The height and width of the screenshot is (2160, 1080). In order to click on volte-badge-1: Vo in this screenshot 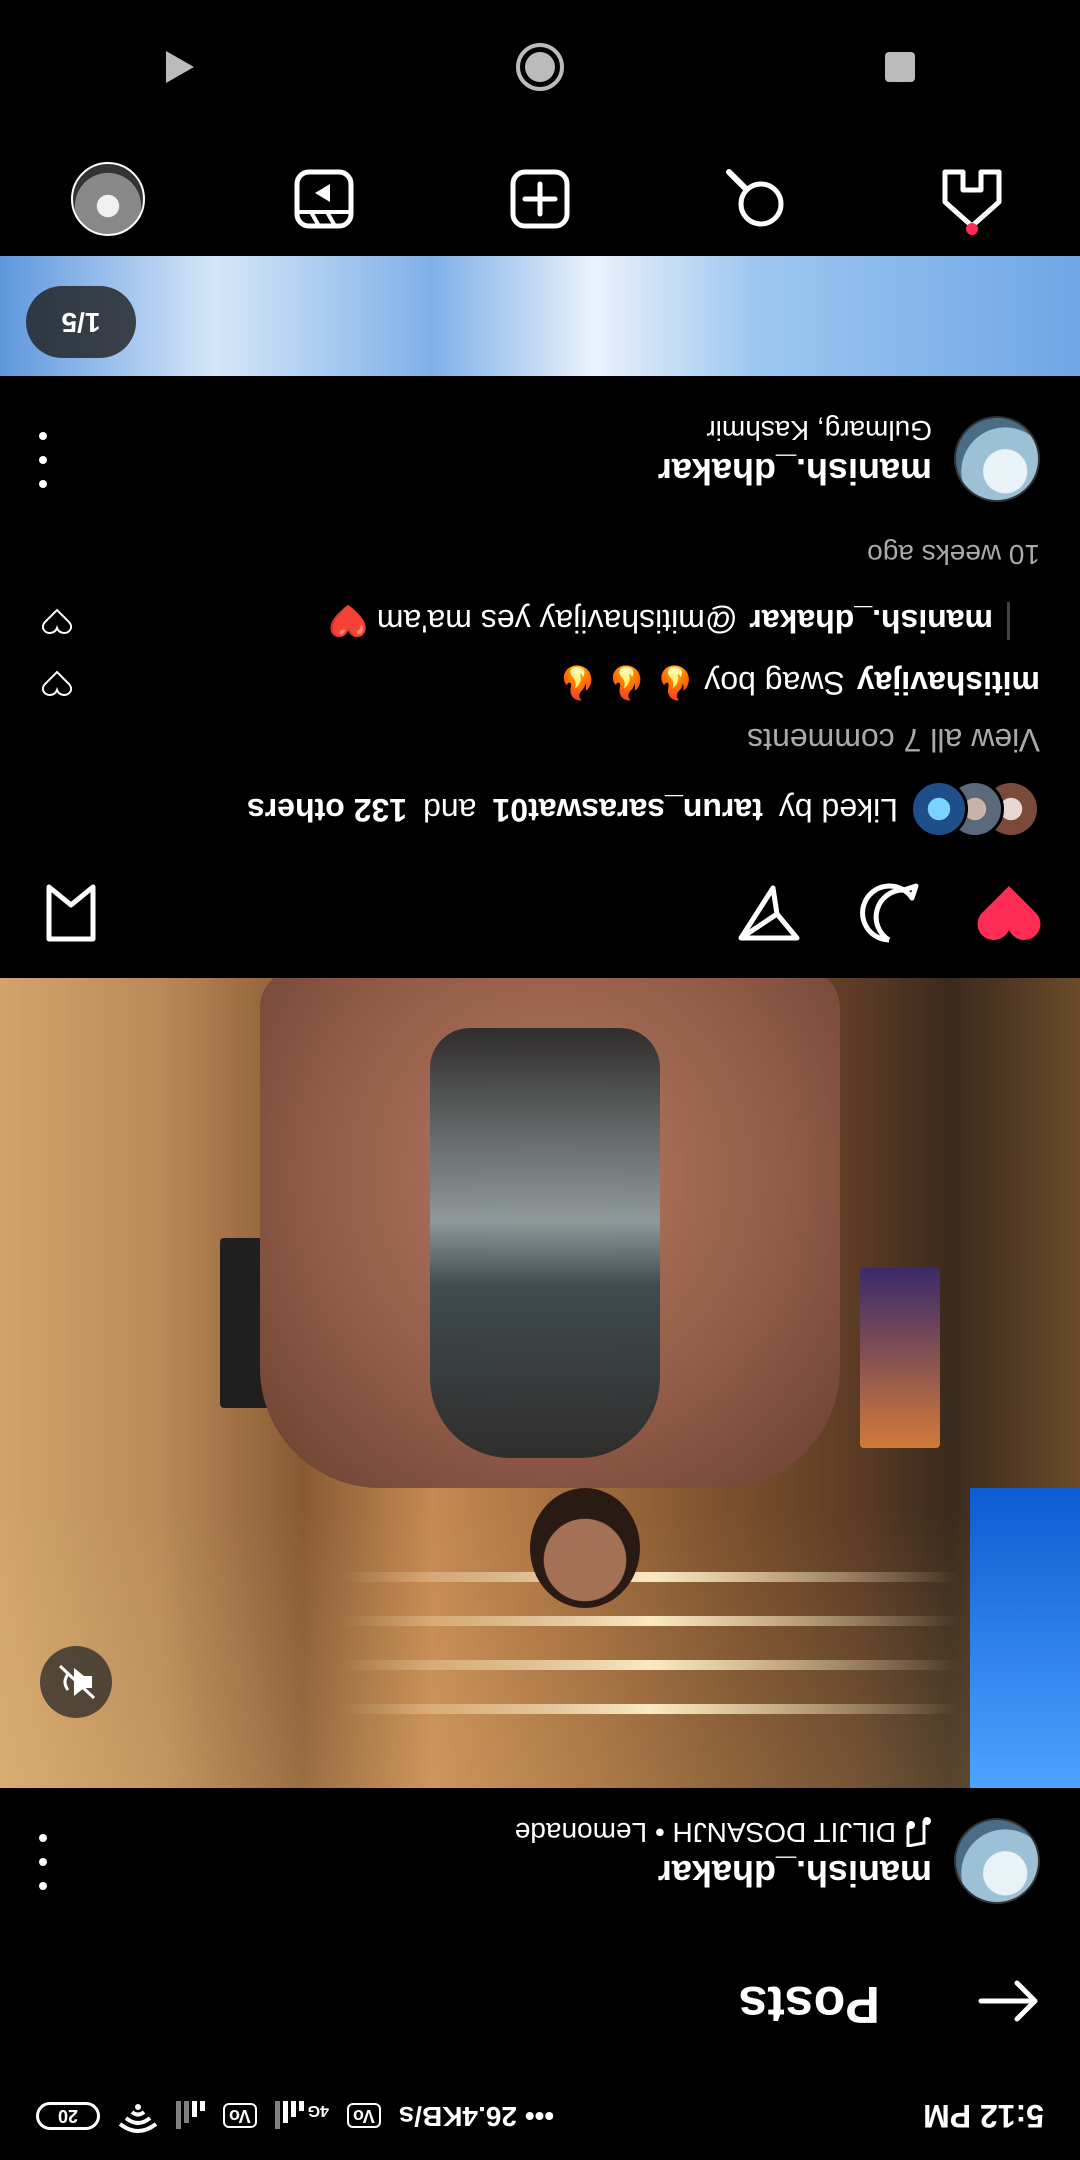, I will do `click(364, 2116)`.